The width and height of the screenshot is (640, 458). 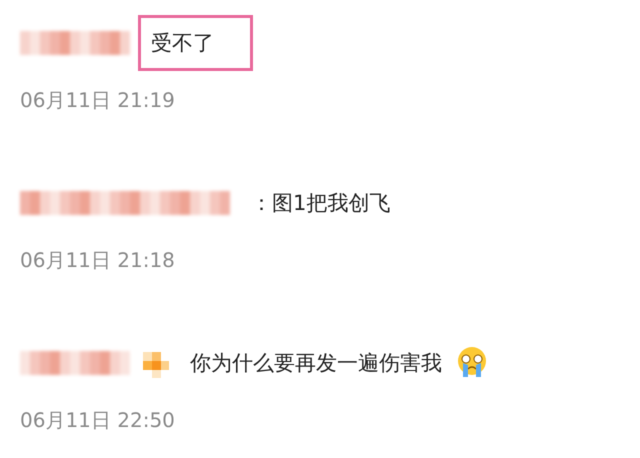 I want to click on comment-time: 06月11日 22:50, so click(x=98, y=420).